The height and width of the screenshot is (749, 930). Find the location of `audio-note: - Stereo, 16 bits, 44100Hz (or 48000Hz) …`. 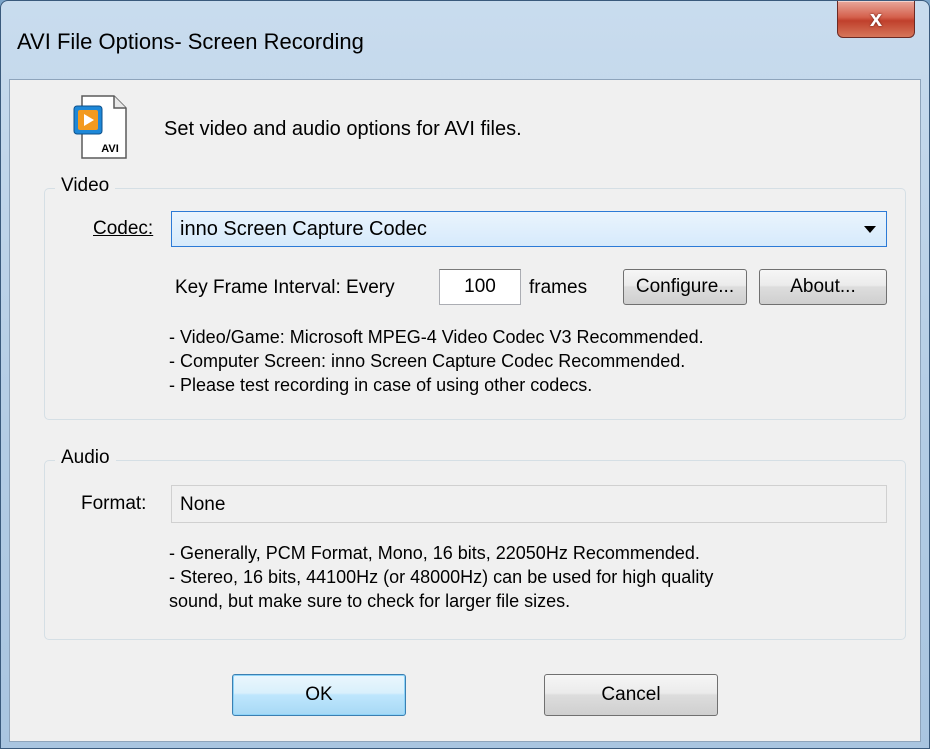

audio-note: - Stereo, 16 bits, 44100Hz (or 48000Hz) … is located at coordinates (441, 577).